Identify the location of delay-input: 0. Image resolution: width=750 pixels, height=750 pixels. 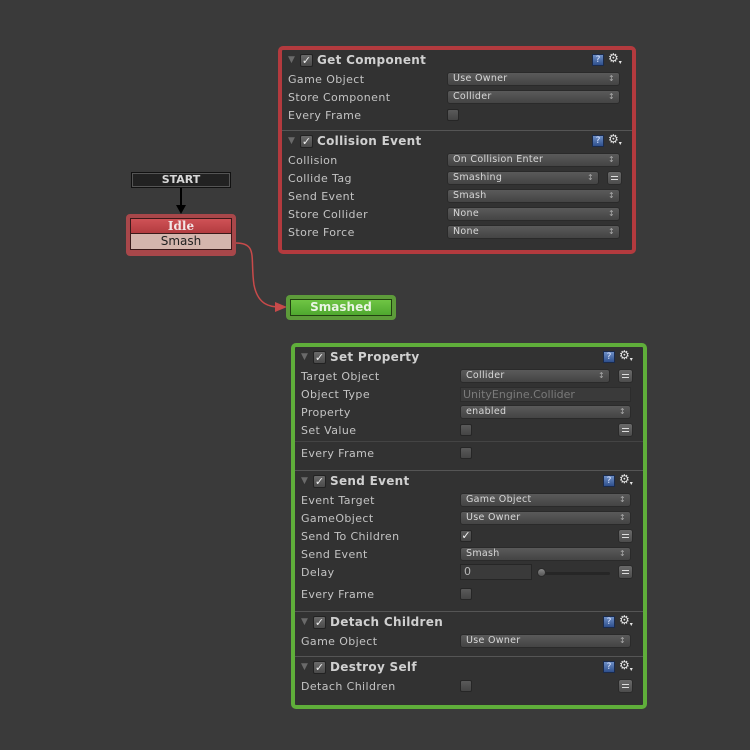
(496, 572).